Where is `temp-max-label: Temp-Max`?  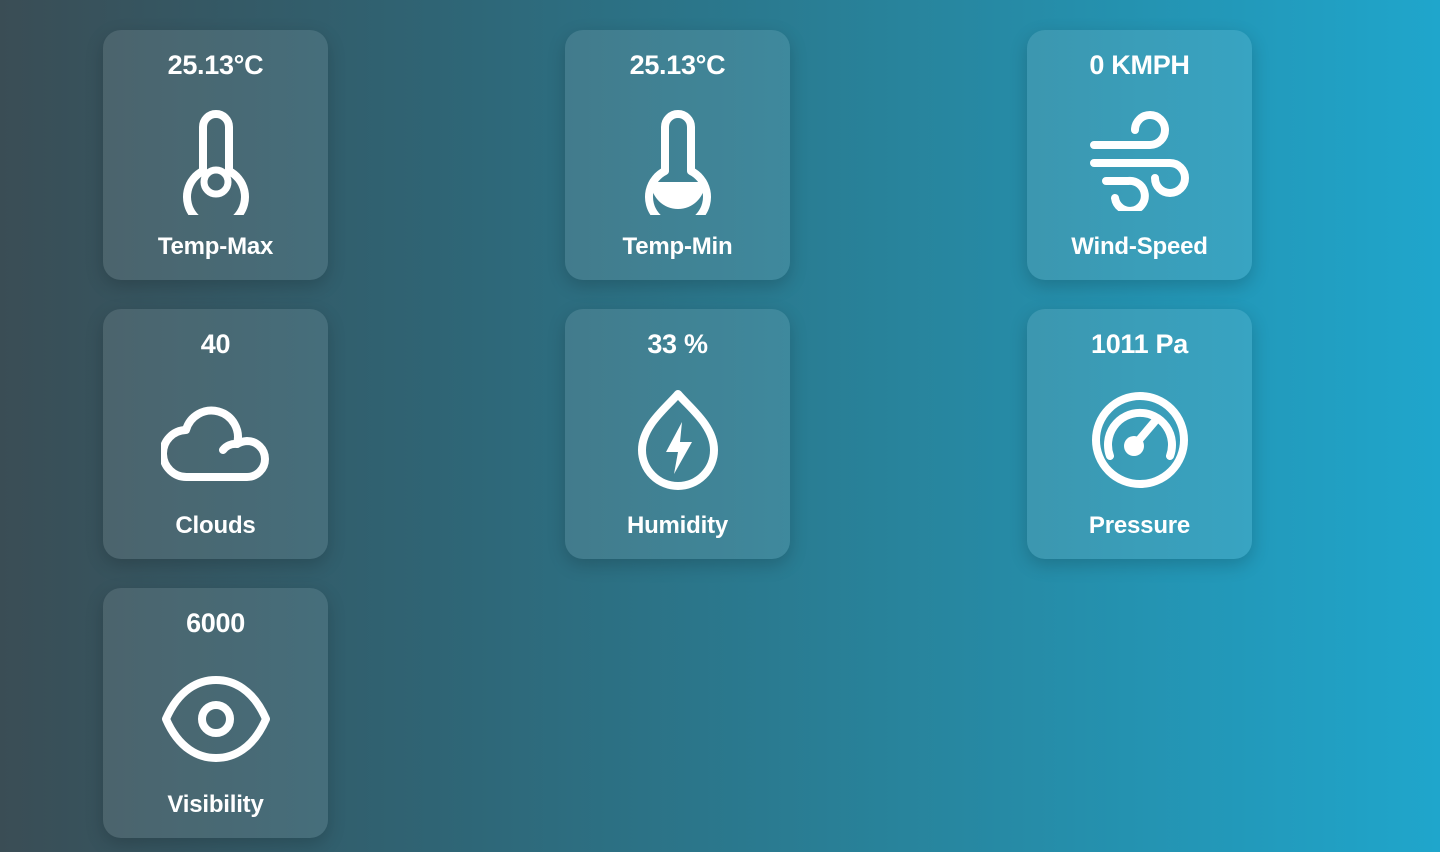 temp-max-label: Temp-Max is located at coordinates (215, 246).